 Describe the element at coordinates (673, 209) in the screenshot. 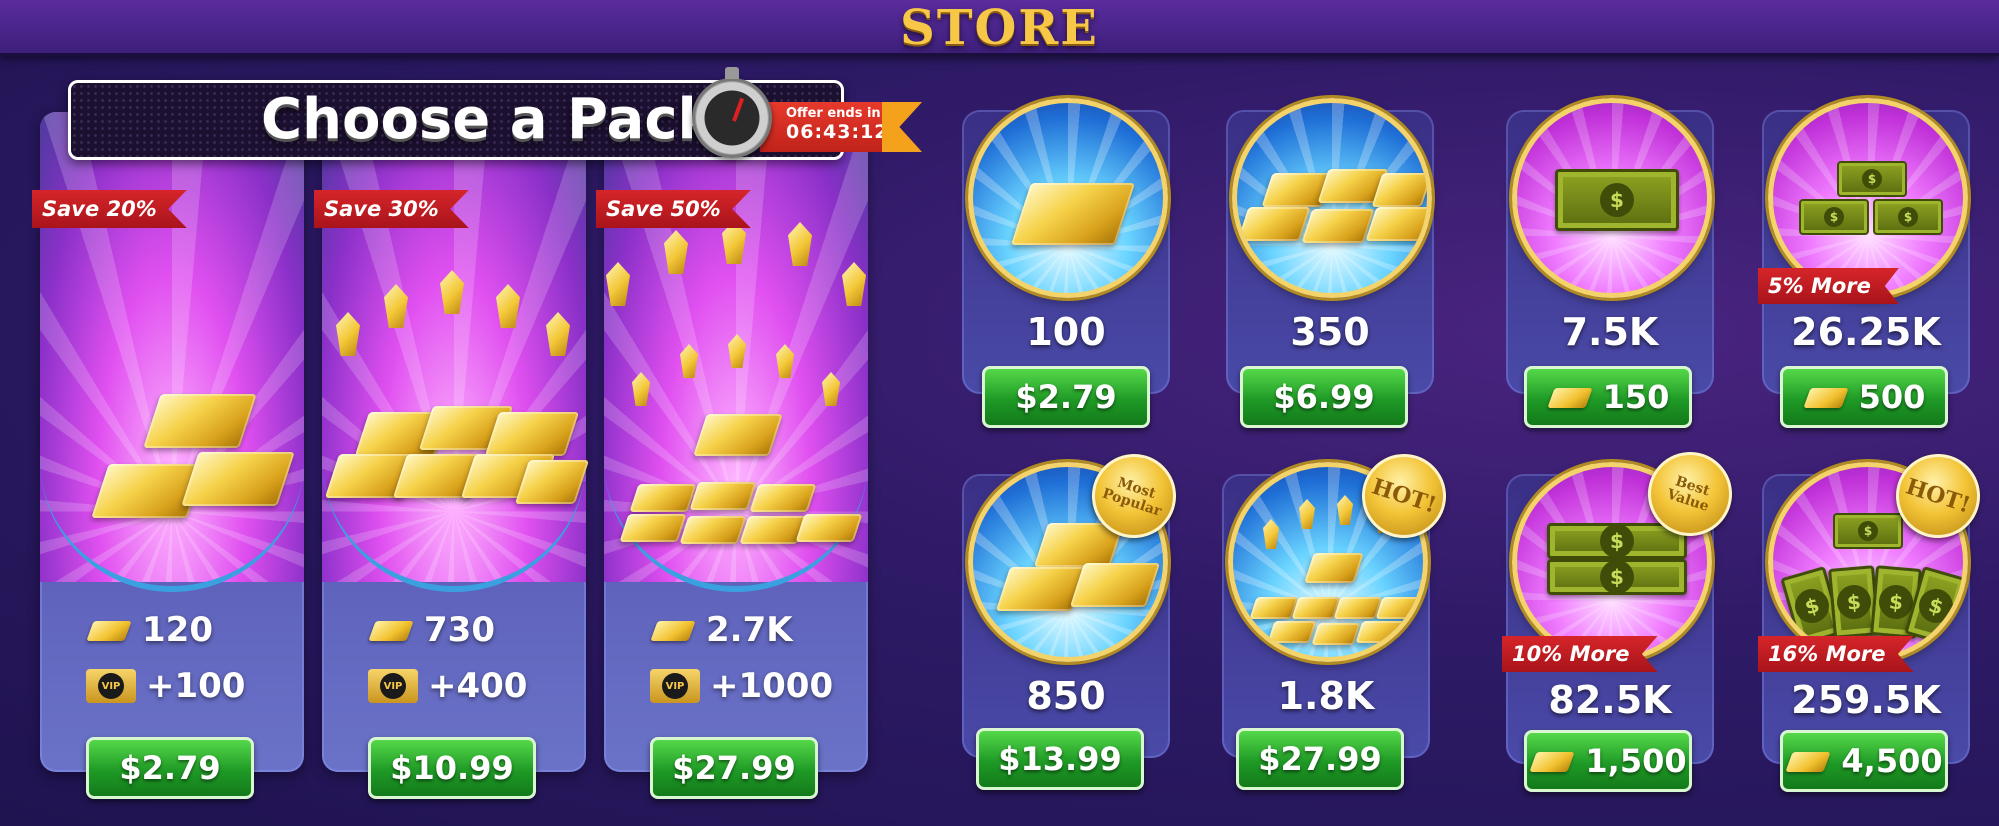

I see `save-ribbon: Save 50%` at that location.